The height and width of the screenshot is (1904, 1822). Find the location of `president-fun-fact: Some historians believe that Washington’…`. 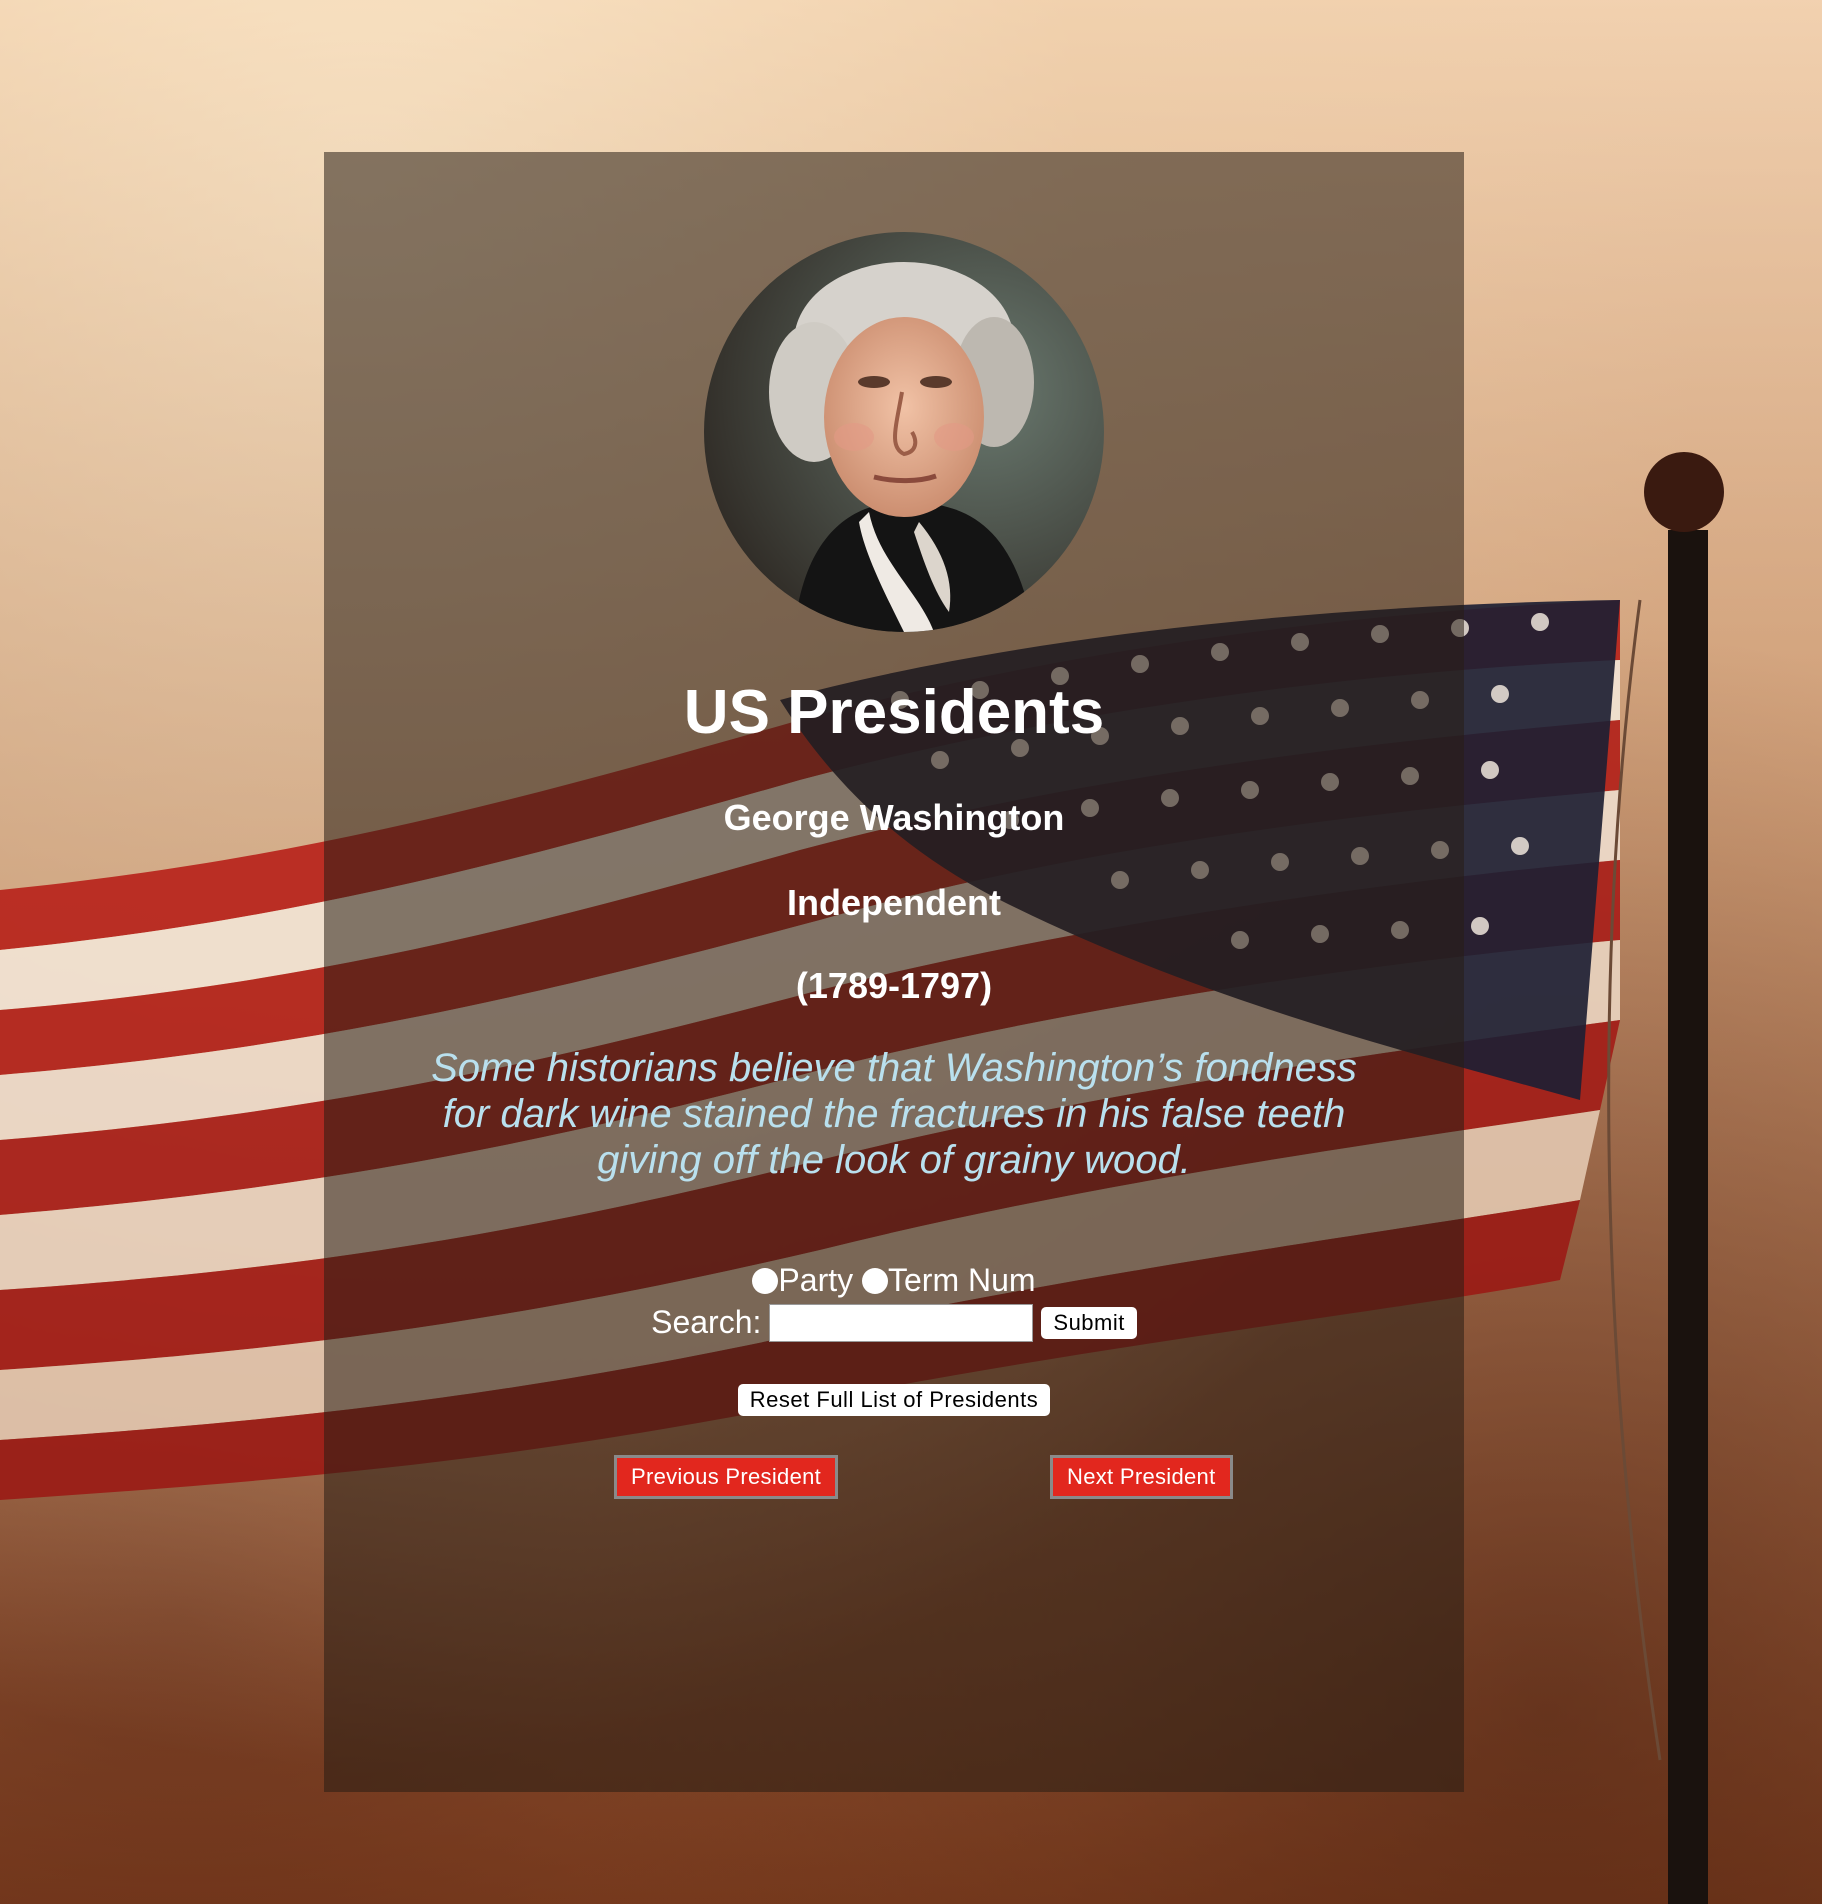

president-fun-fact: Some historians believe that Washington’… is located at coordinates (894, 1114).